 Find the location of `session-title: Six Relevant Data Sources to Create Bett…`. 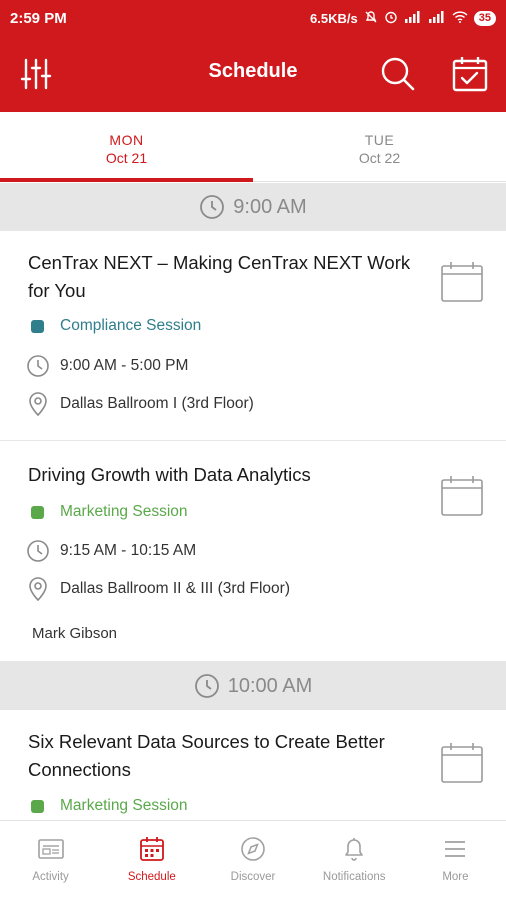

session-title: Six Relevant Data Sources to Create Bett… is located at coordinates (206, 755).